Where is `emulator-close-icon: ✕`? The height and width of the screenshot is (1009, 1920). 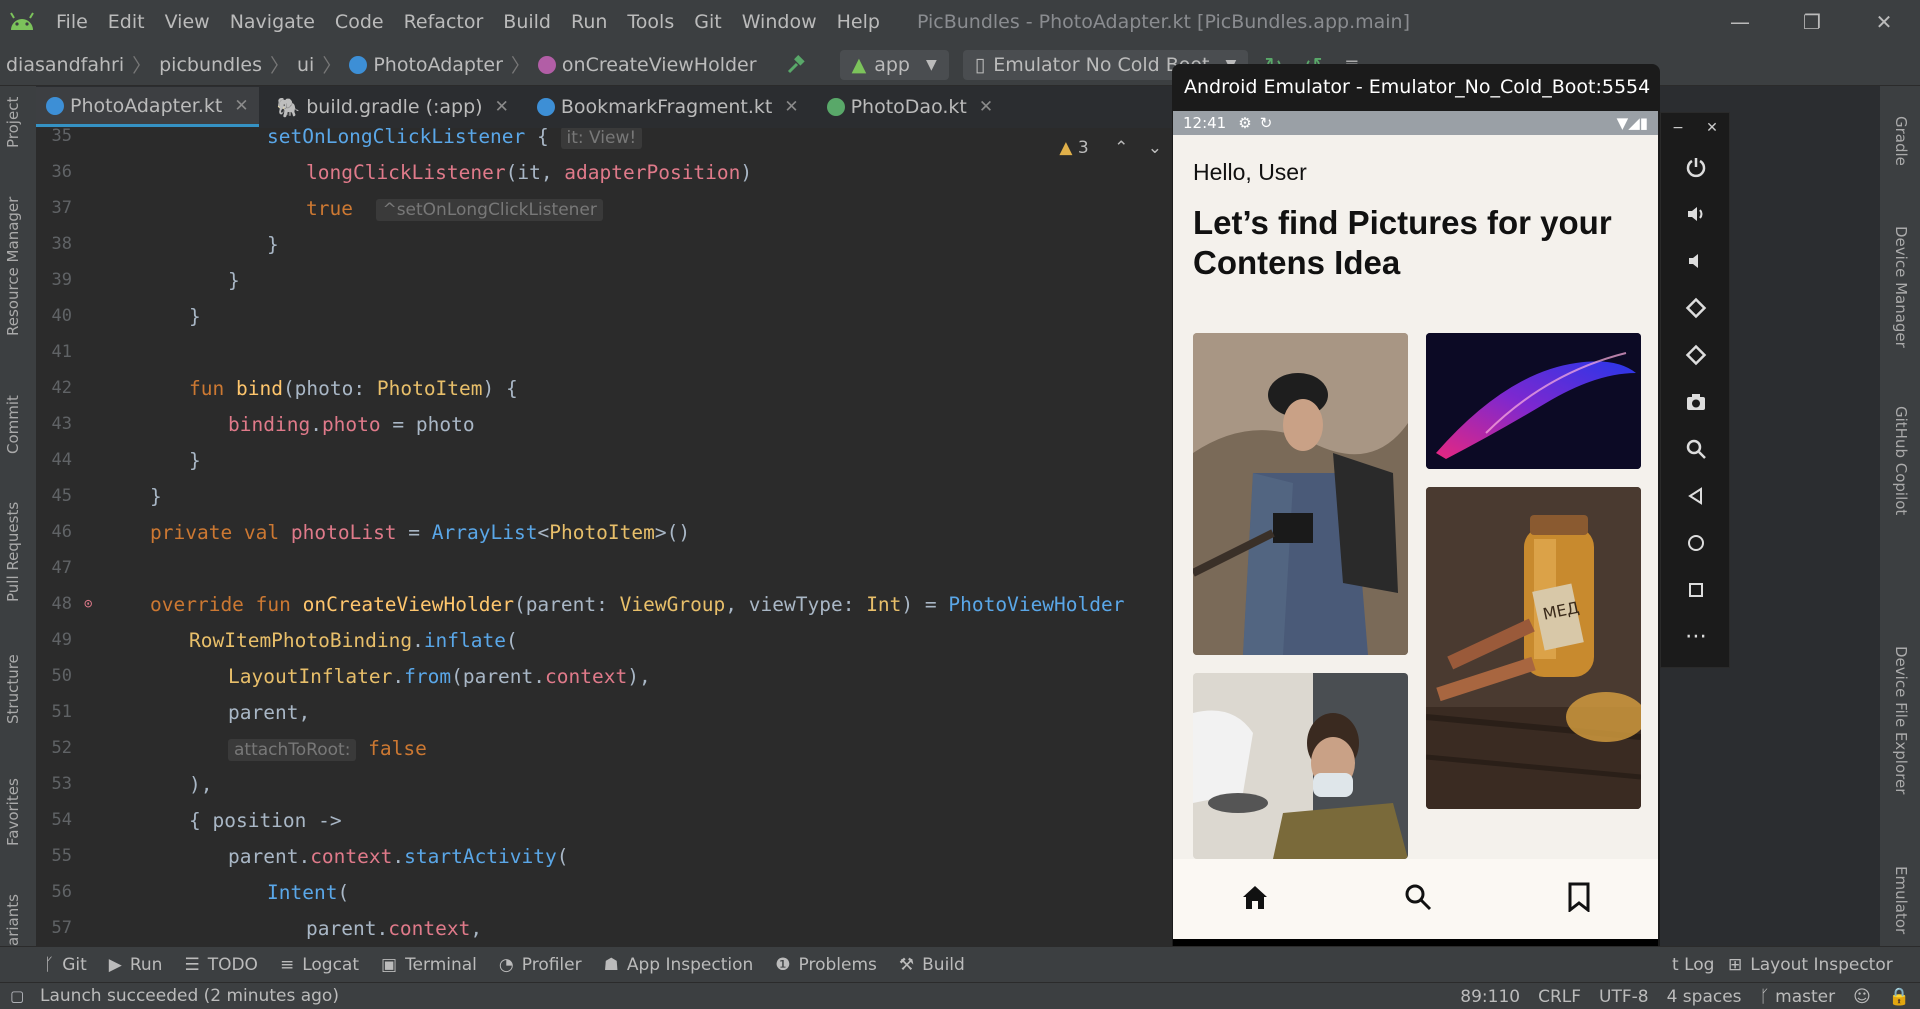 emulator-close-icon: ✕ is located at coordinates (1712, 128).